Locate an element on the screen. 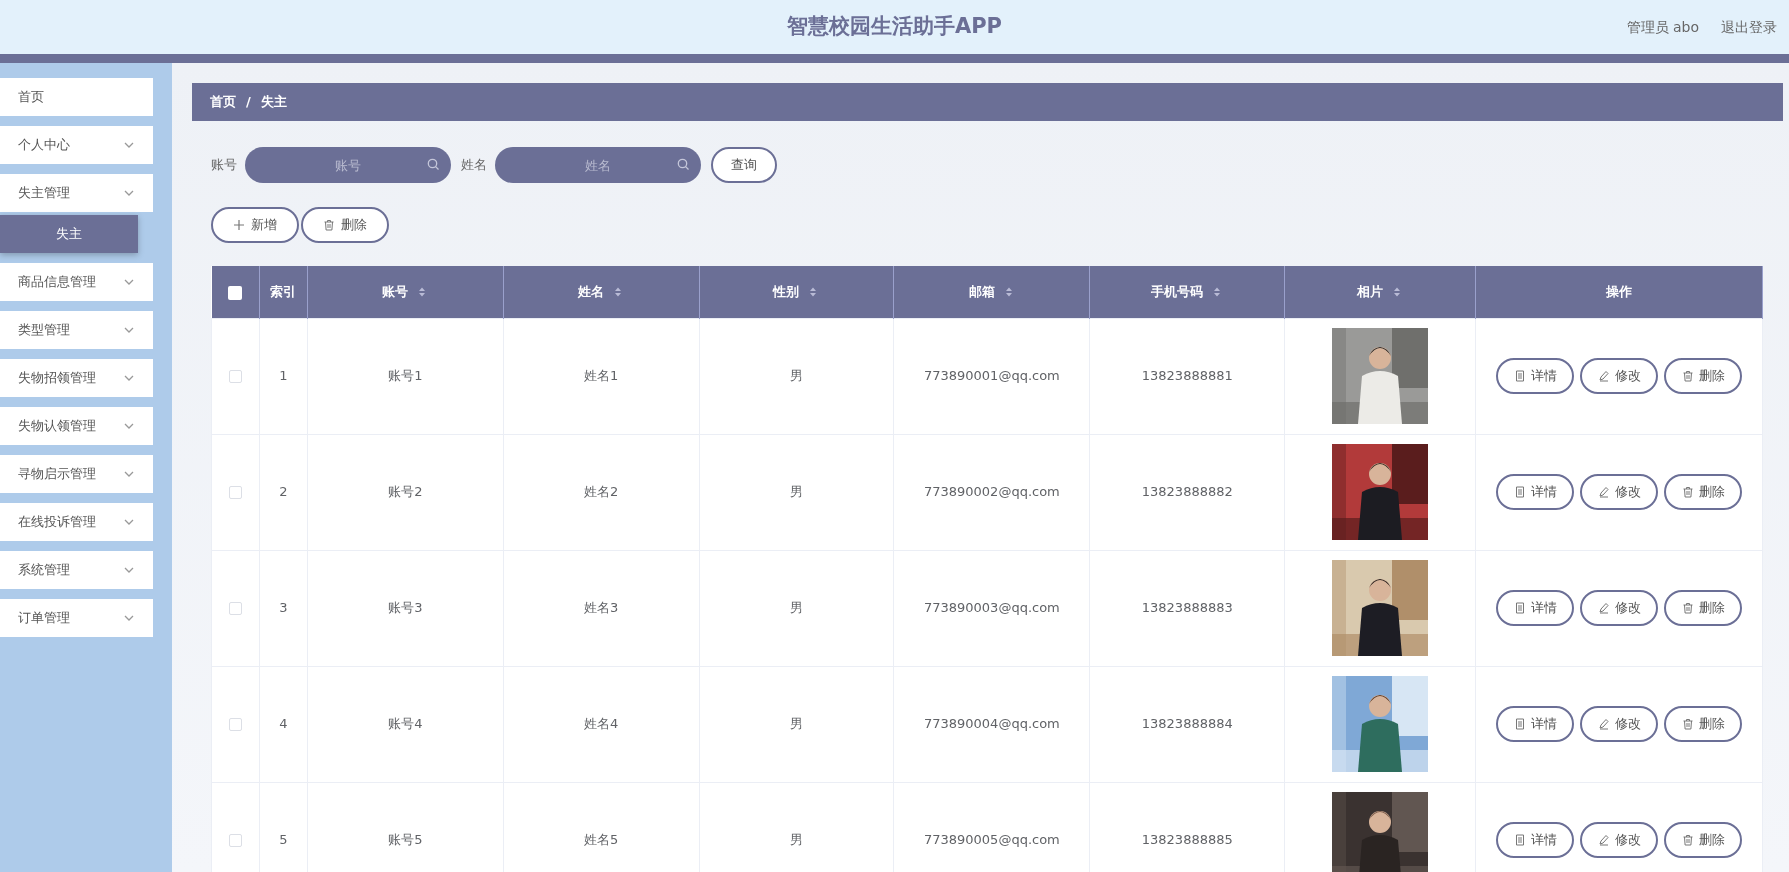 The image size is (1789, 872). query-button: 查询 is located at coordinates (744, 165).